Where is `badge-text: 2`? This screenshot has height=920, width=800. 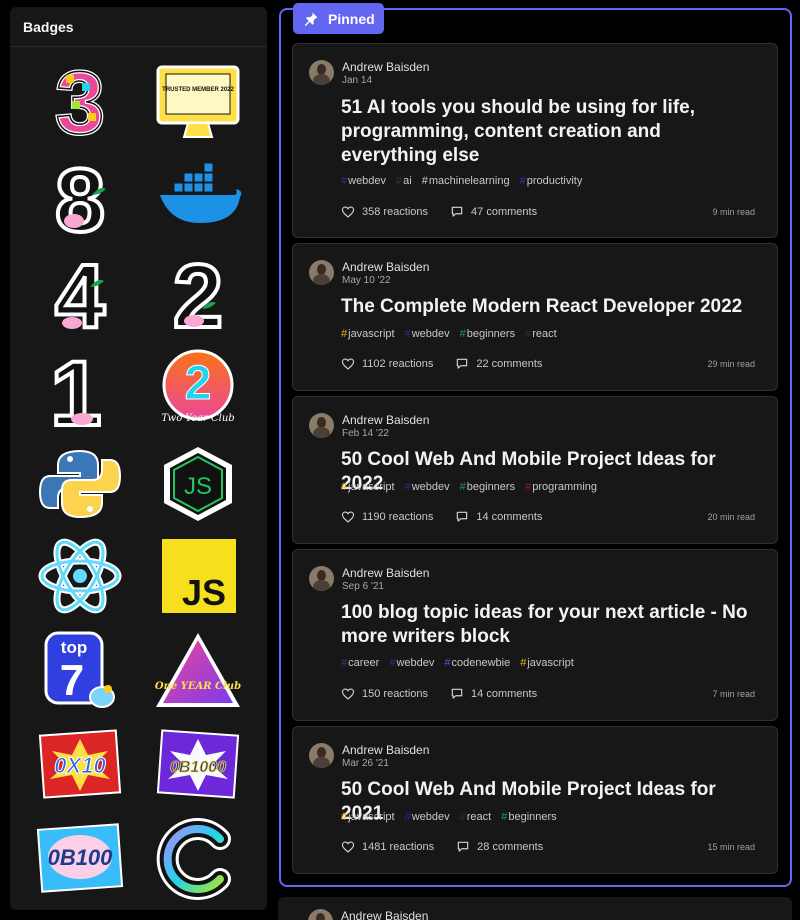
badge-text: 2 is located at coordinates (198, 297).